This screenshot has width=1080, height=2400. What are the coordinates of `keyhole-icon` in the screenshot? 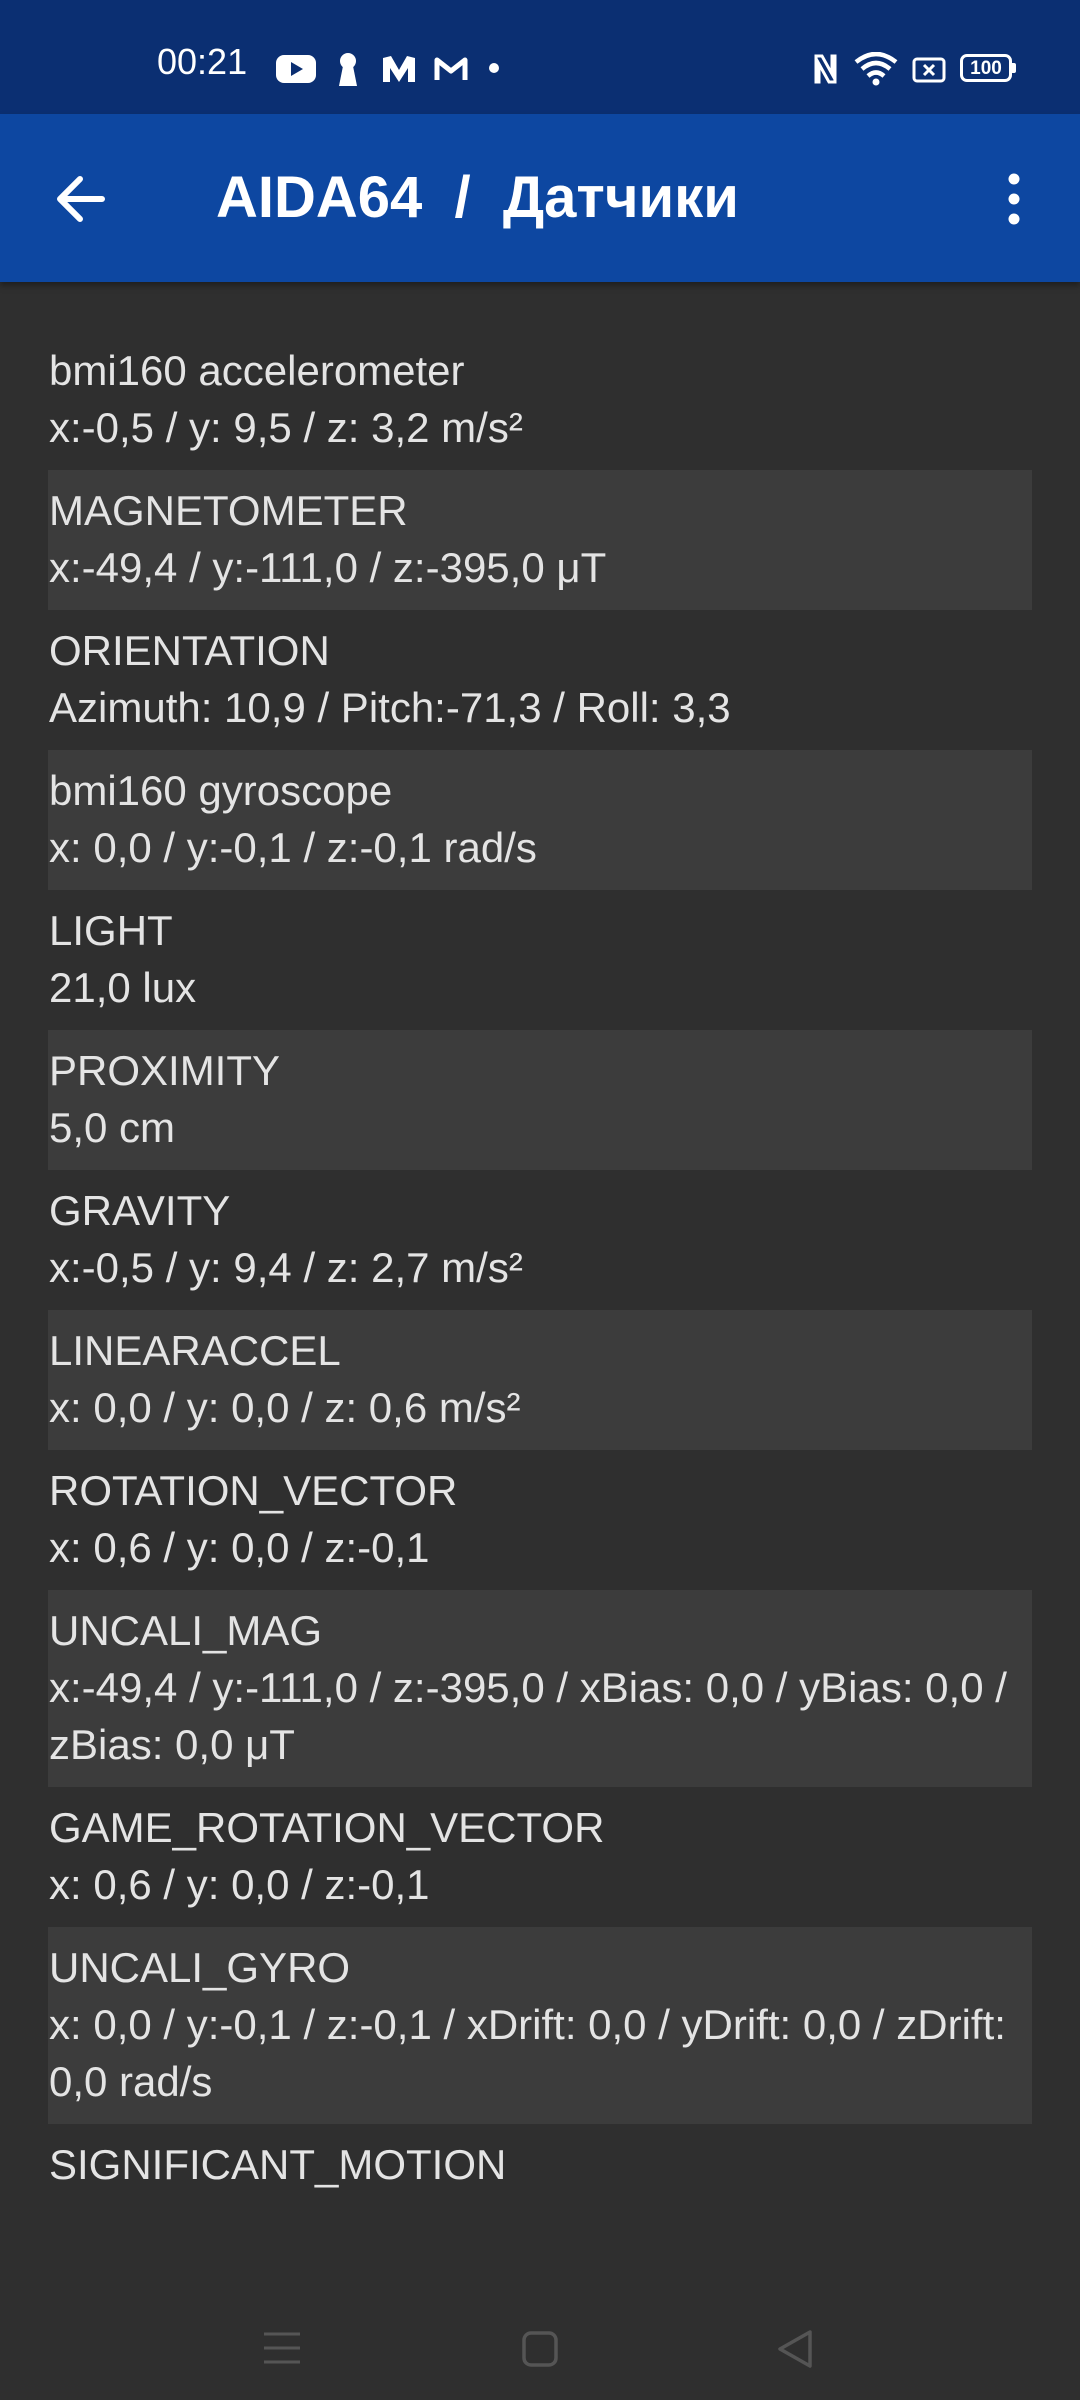 It's located at (348, 69).